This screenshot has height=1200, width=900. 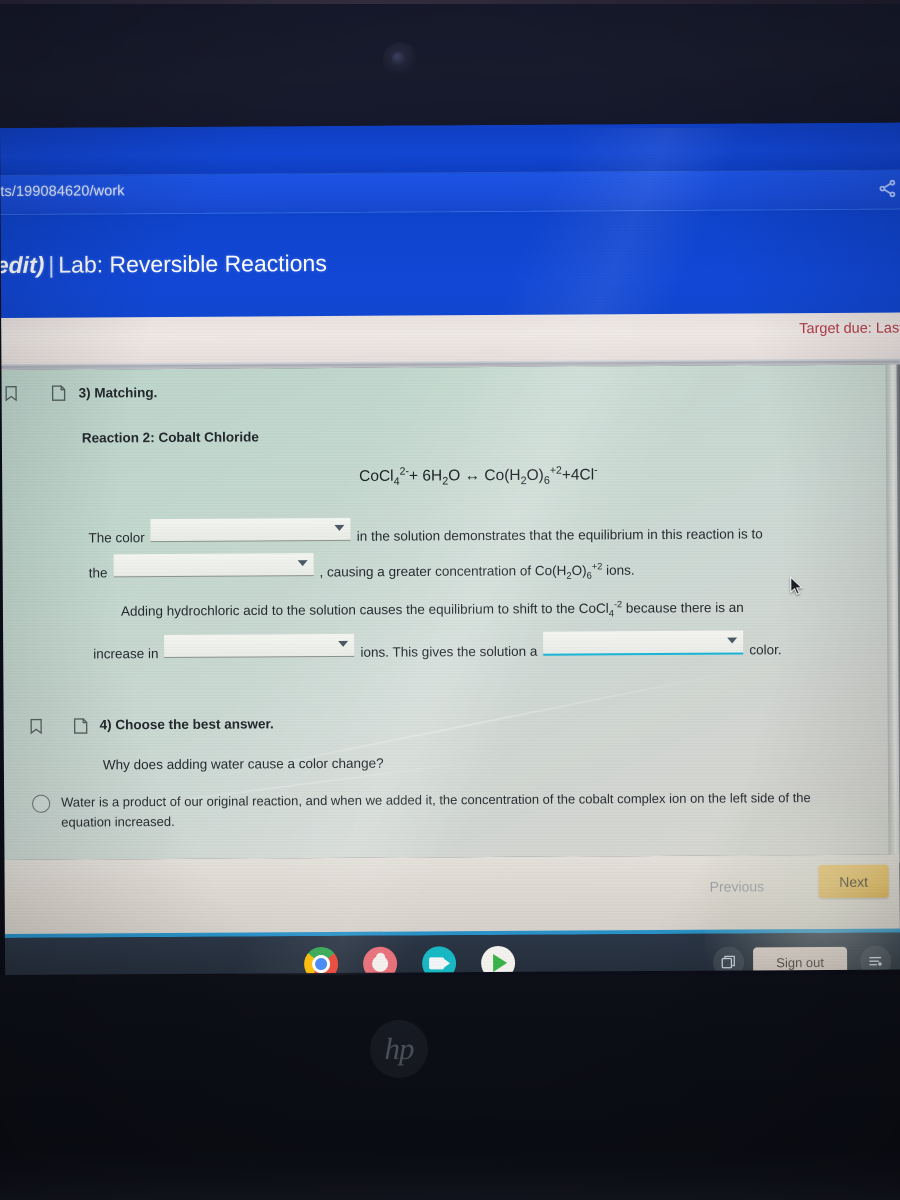 What do you see at coordinates (126, 654) in the screenshot?
I see `sentence-4-text-a: increase in` at bounding box center [126, 654].